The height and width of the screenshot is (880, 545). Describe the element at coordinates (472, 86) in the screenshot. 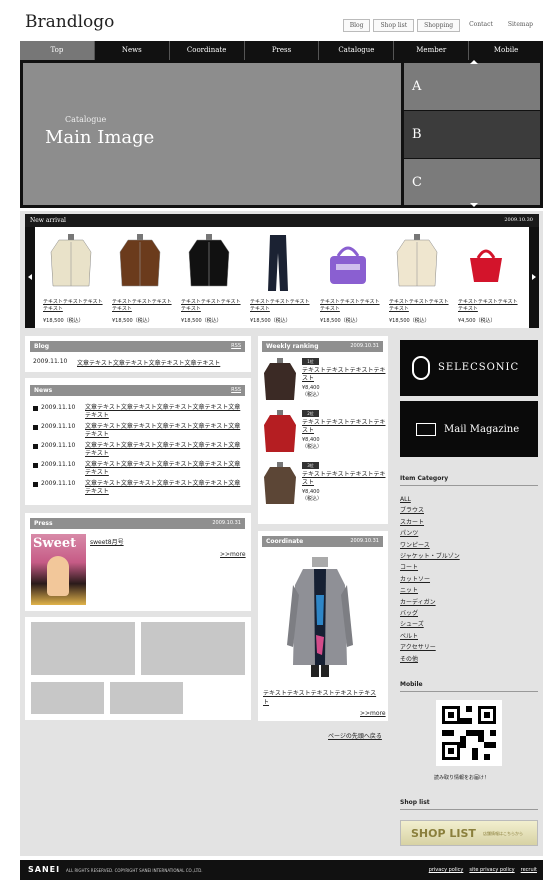

I see `hero-tab-a: A` at that location.